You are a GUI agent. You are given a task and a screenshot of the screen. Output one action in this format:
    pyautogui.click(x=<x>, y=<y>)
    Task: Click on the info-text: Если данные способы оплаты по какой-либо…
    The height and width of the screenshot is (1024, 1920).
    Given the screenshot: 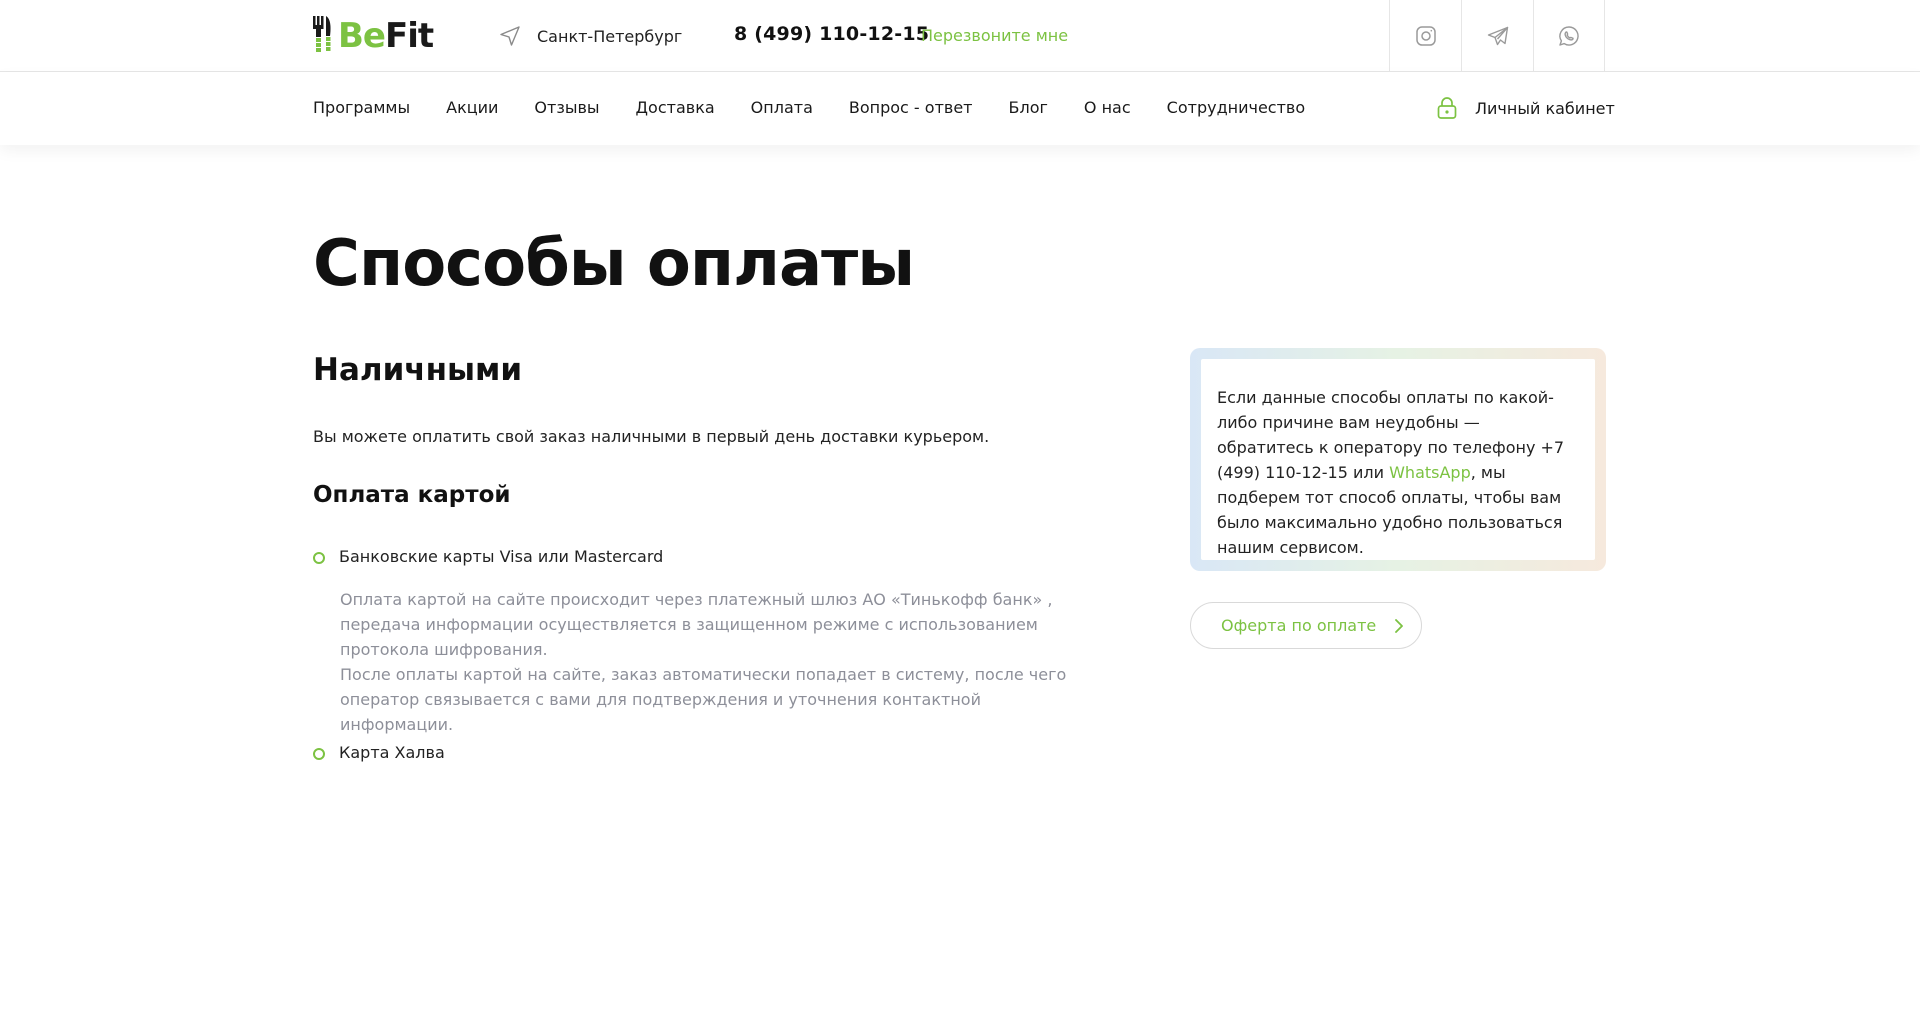 What is the action you would take?
    pyautogui.click(x=1398, y=472)
    